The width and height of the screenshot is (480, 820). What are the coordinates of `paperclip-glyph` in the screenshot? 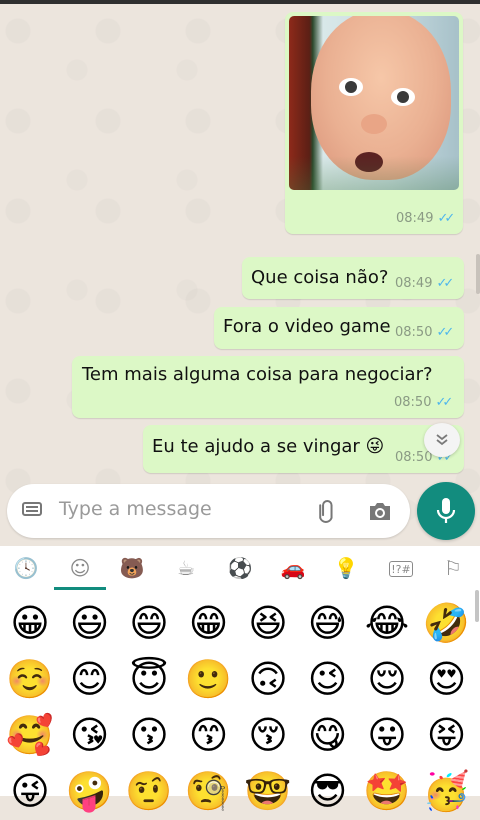 It's located at (326, 511).